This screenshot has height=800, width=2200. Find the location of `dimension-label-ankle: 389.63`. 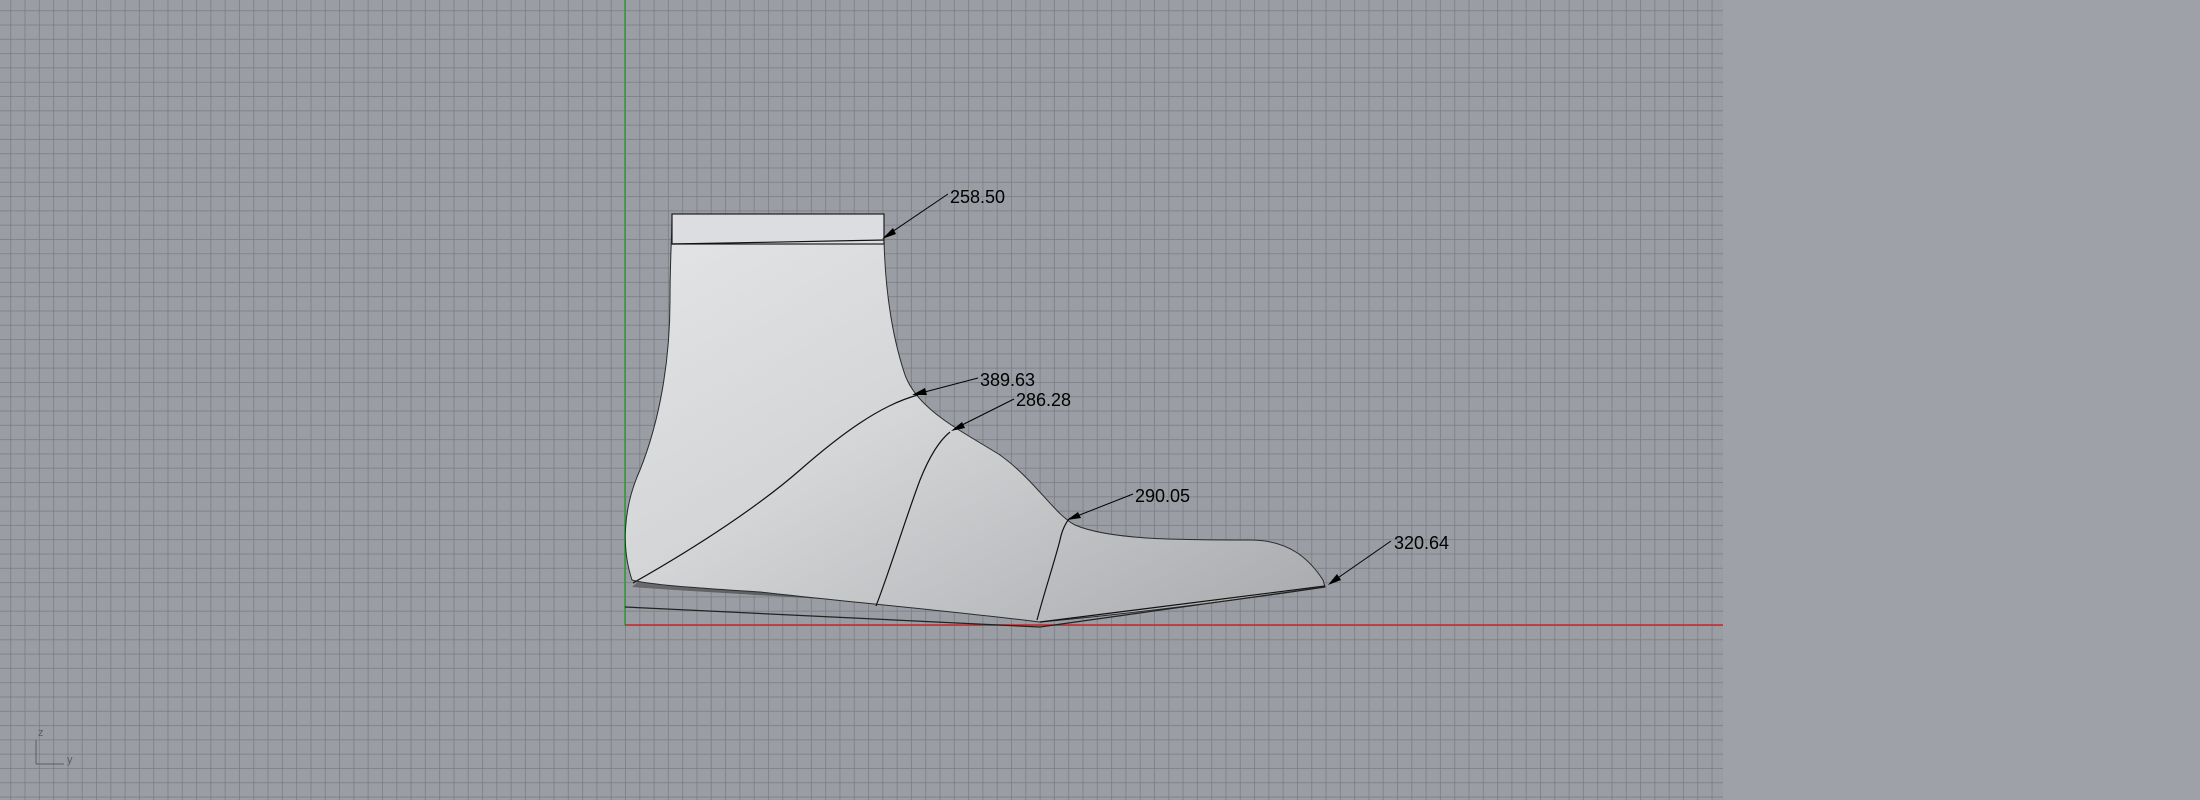

dimension-label-ankle: 389.63 is located at coordinates (1007, 380).